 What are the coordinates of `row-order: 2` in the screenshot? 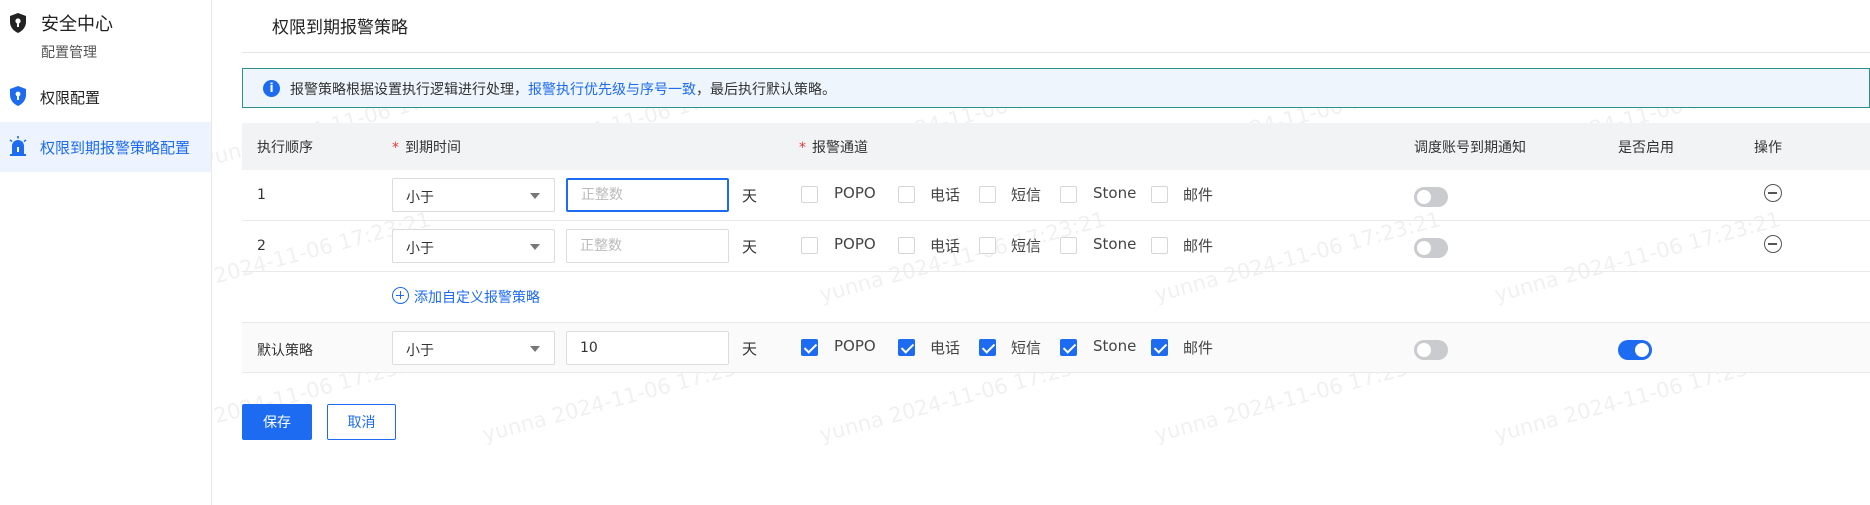 It's located at (261, 246).